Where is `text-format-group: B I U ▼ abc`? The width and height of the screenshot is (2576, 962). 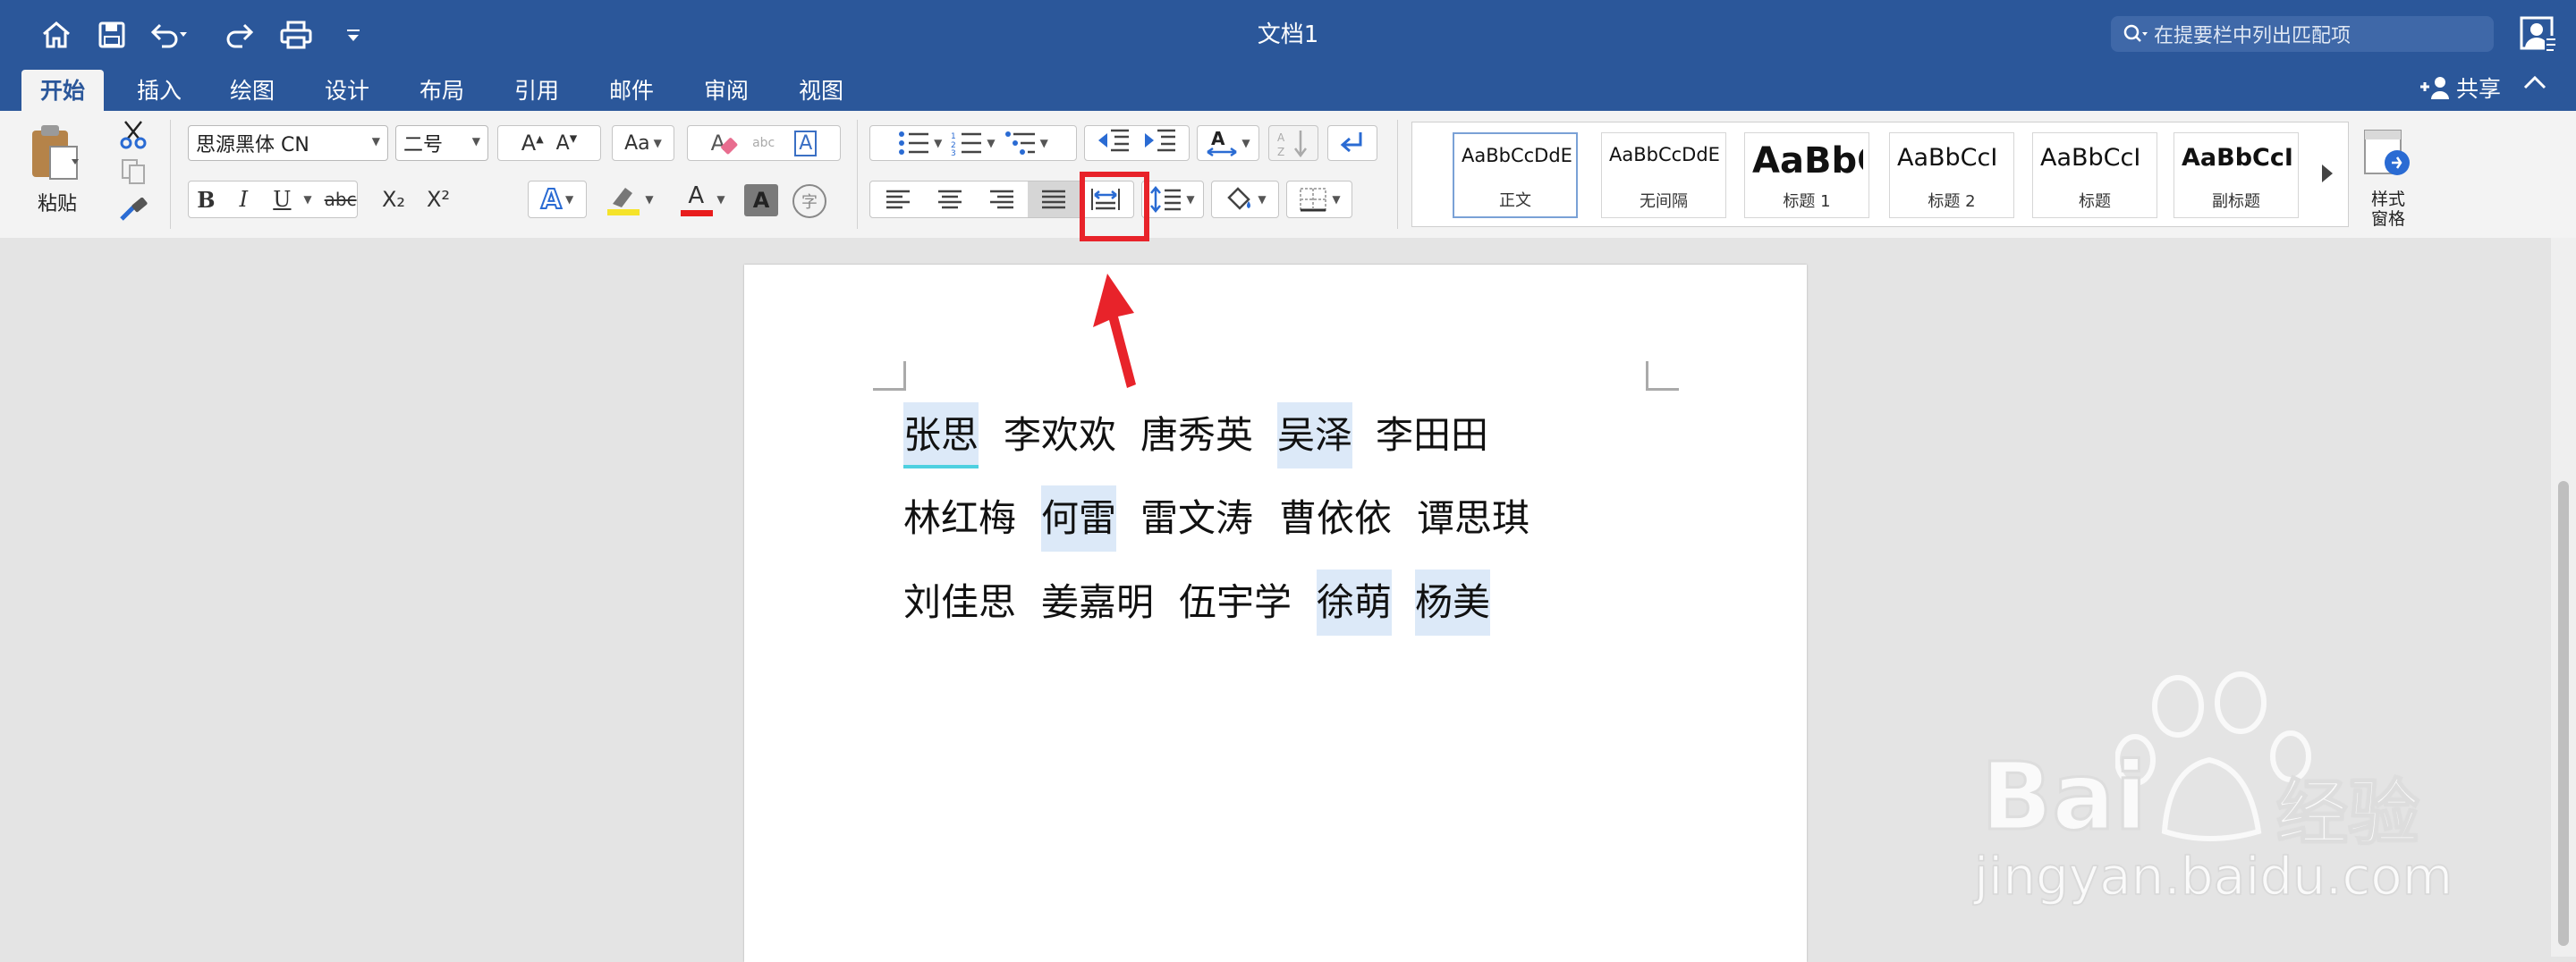 text-format-group: B I U ▼ abc is located at coordinates (273, 199).